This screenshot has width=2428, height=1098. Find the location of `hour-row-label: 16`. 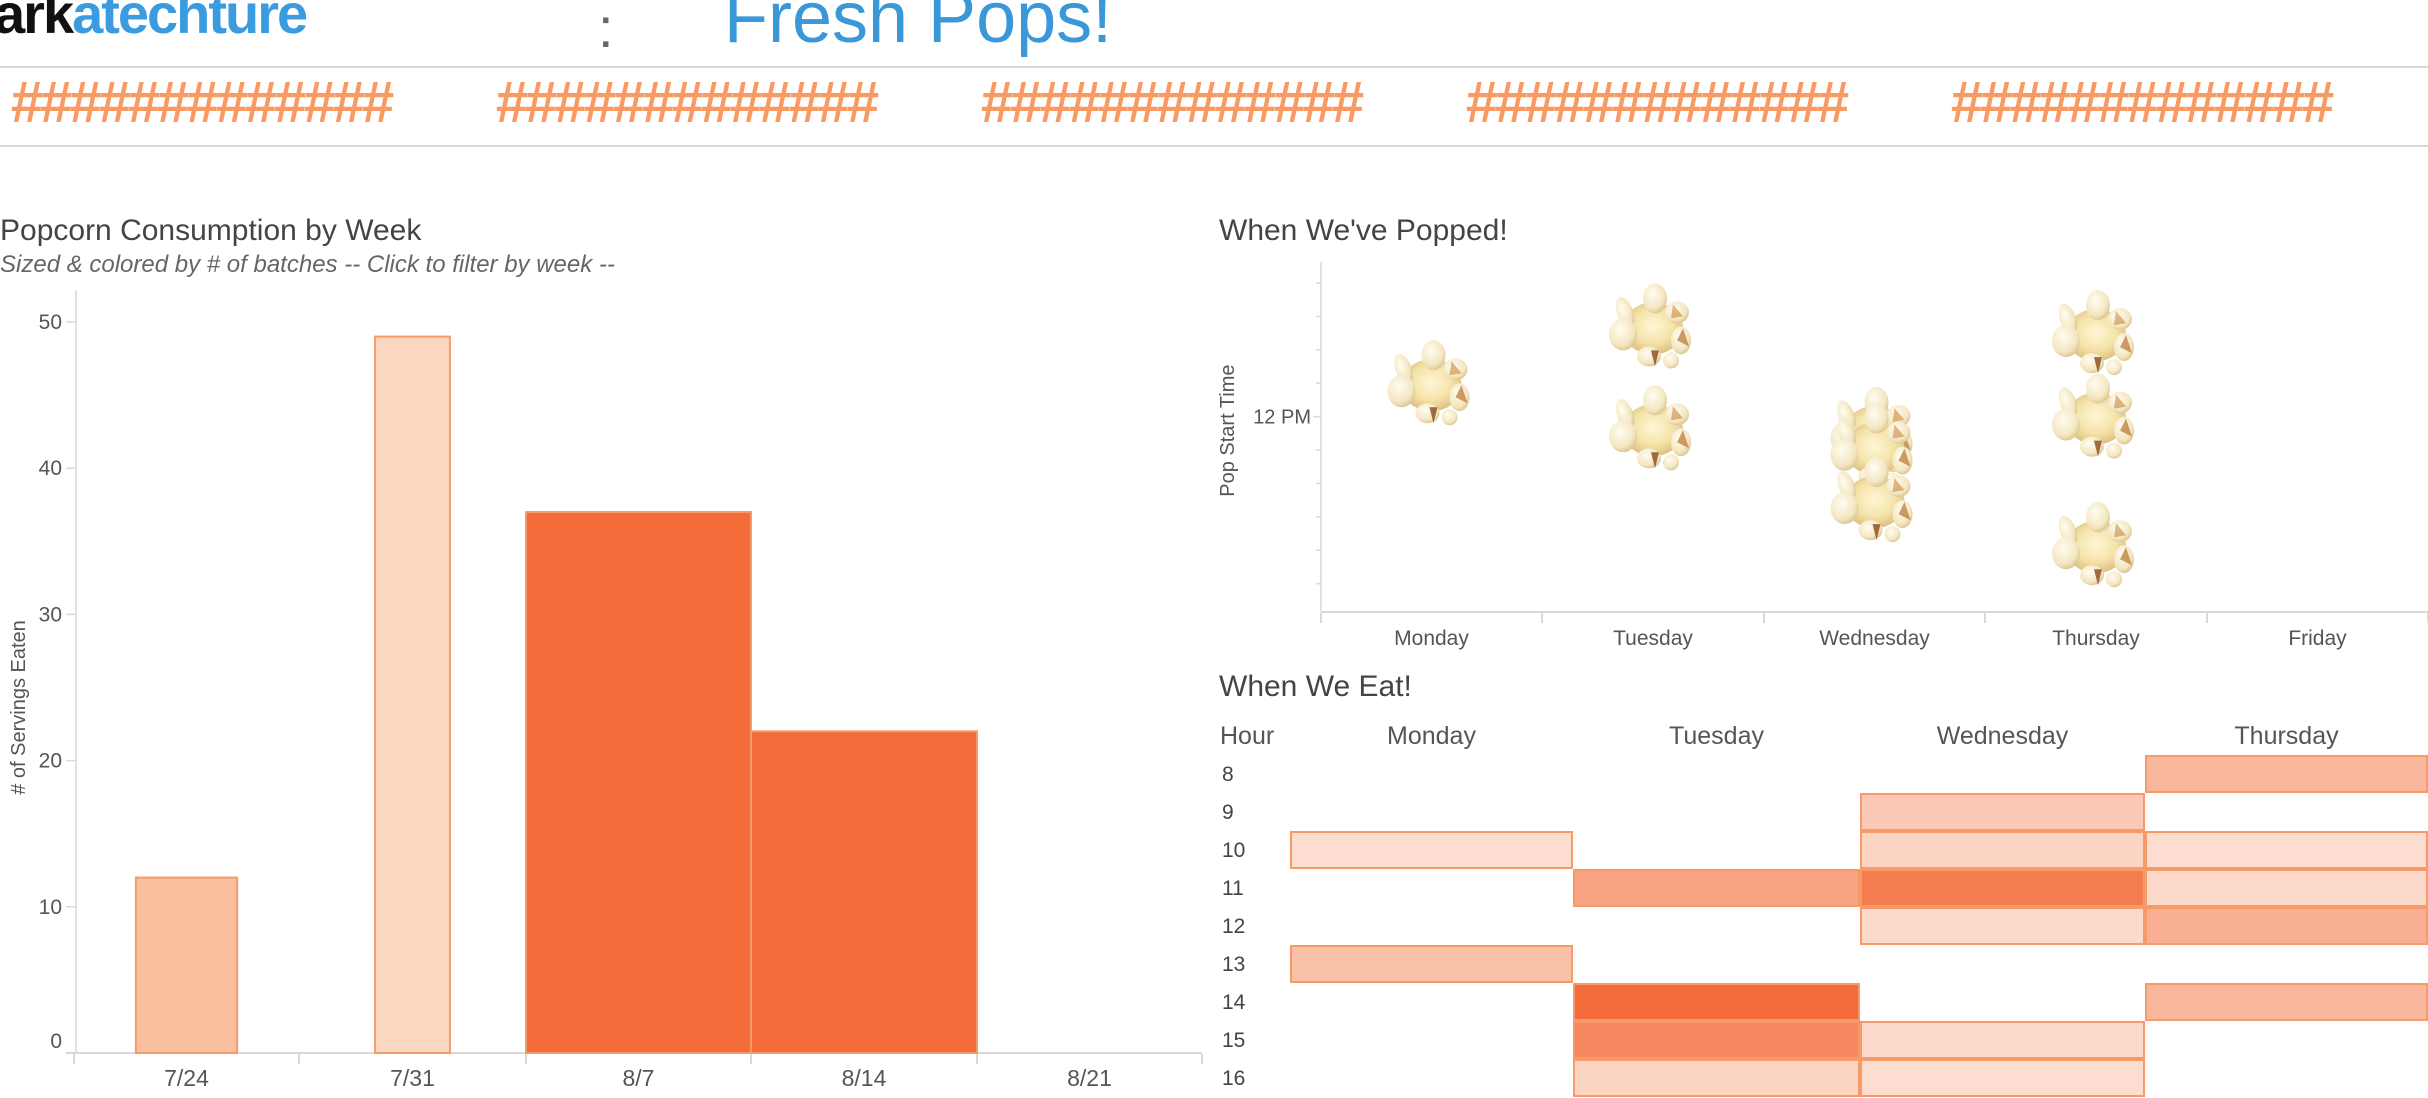

hour-row-label: 16 is located at coordinates (1234, 1078).